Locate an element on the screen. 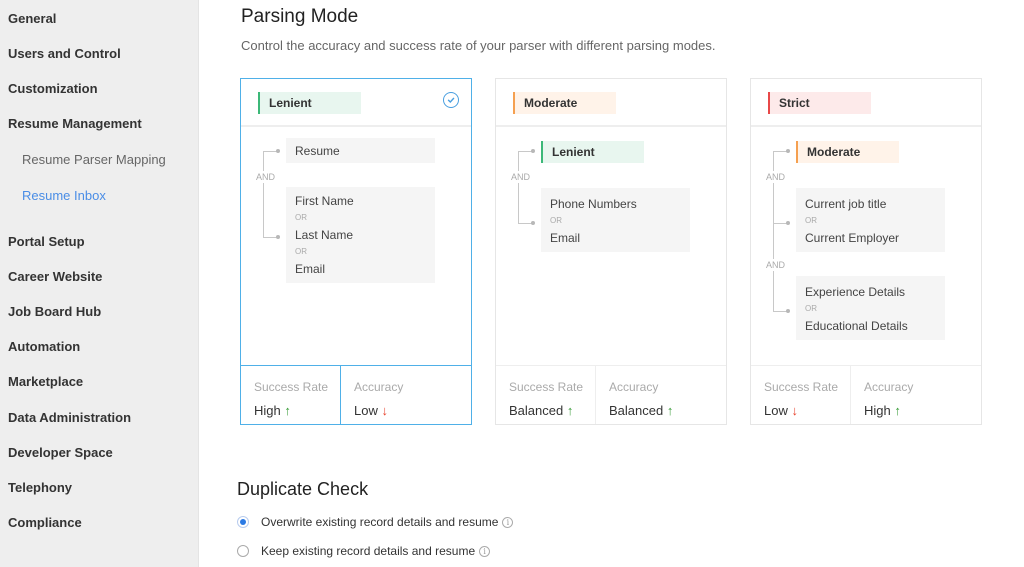 The height and width of the screenshot is (567, 1024). field-first-name: First Name is located at coordinates (324, 201).